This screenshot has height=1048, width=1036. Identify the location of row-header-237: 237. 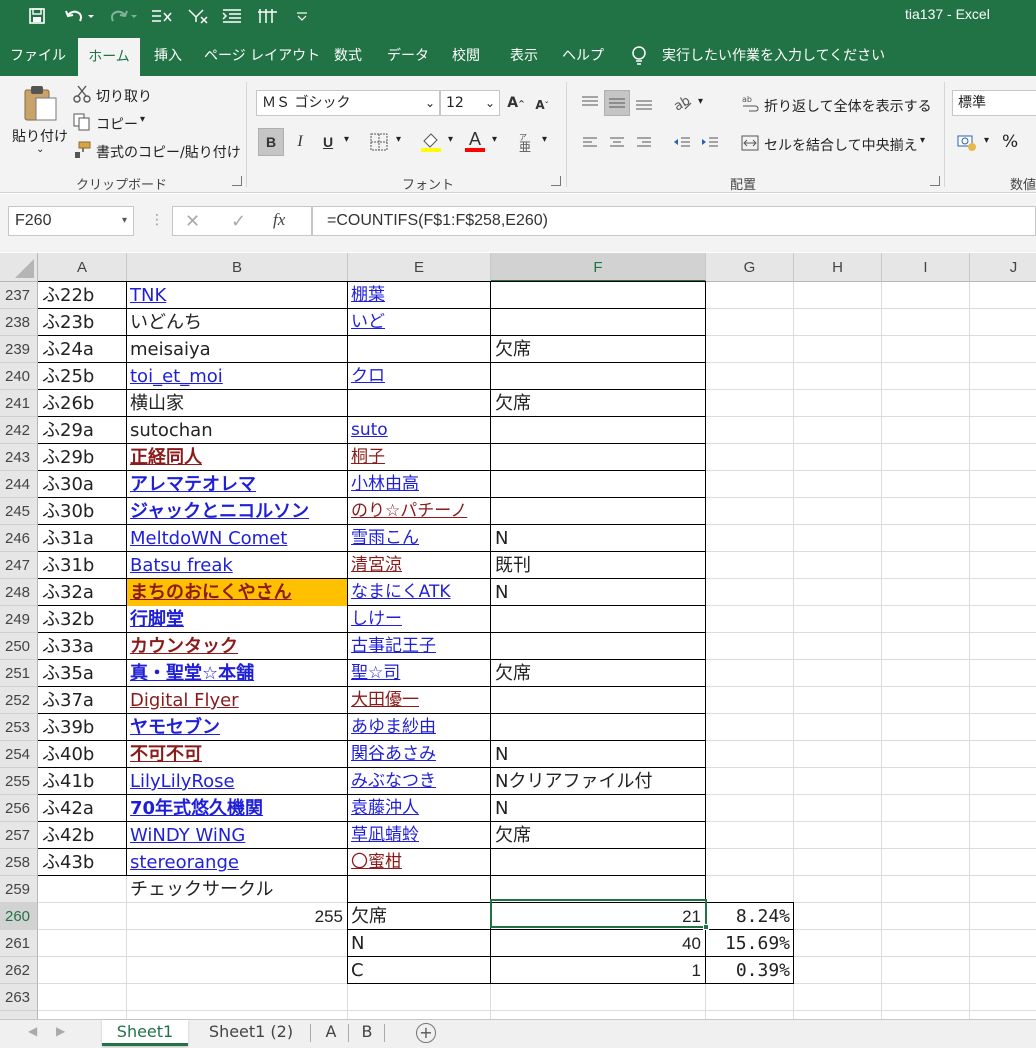
(19, 295).